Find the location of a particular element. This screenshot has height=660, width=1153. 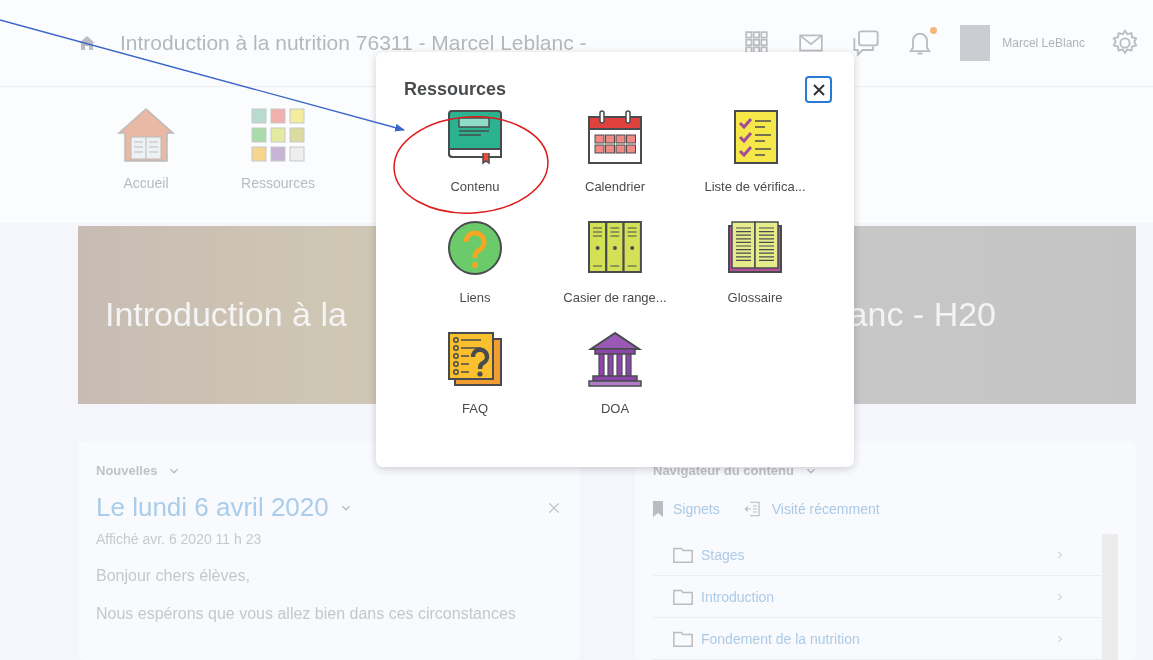

user-name: Marcel LeBlanc is located at coordinates (1043, 43).